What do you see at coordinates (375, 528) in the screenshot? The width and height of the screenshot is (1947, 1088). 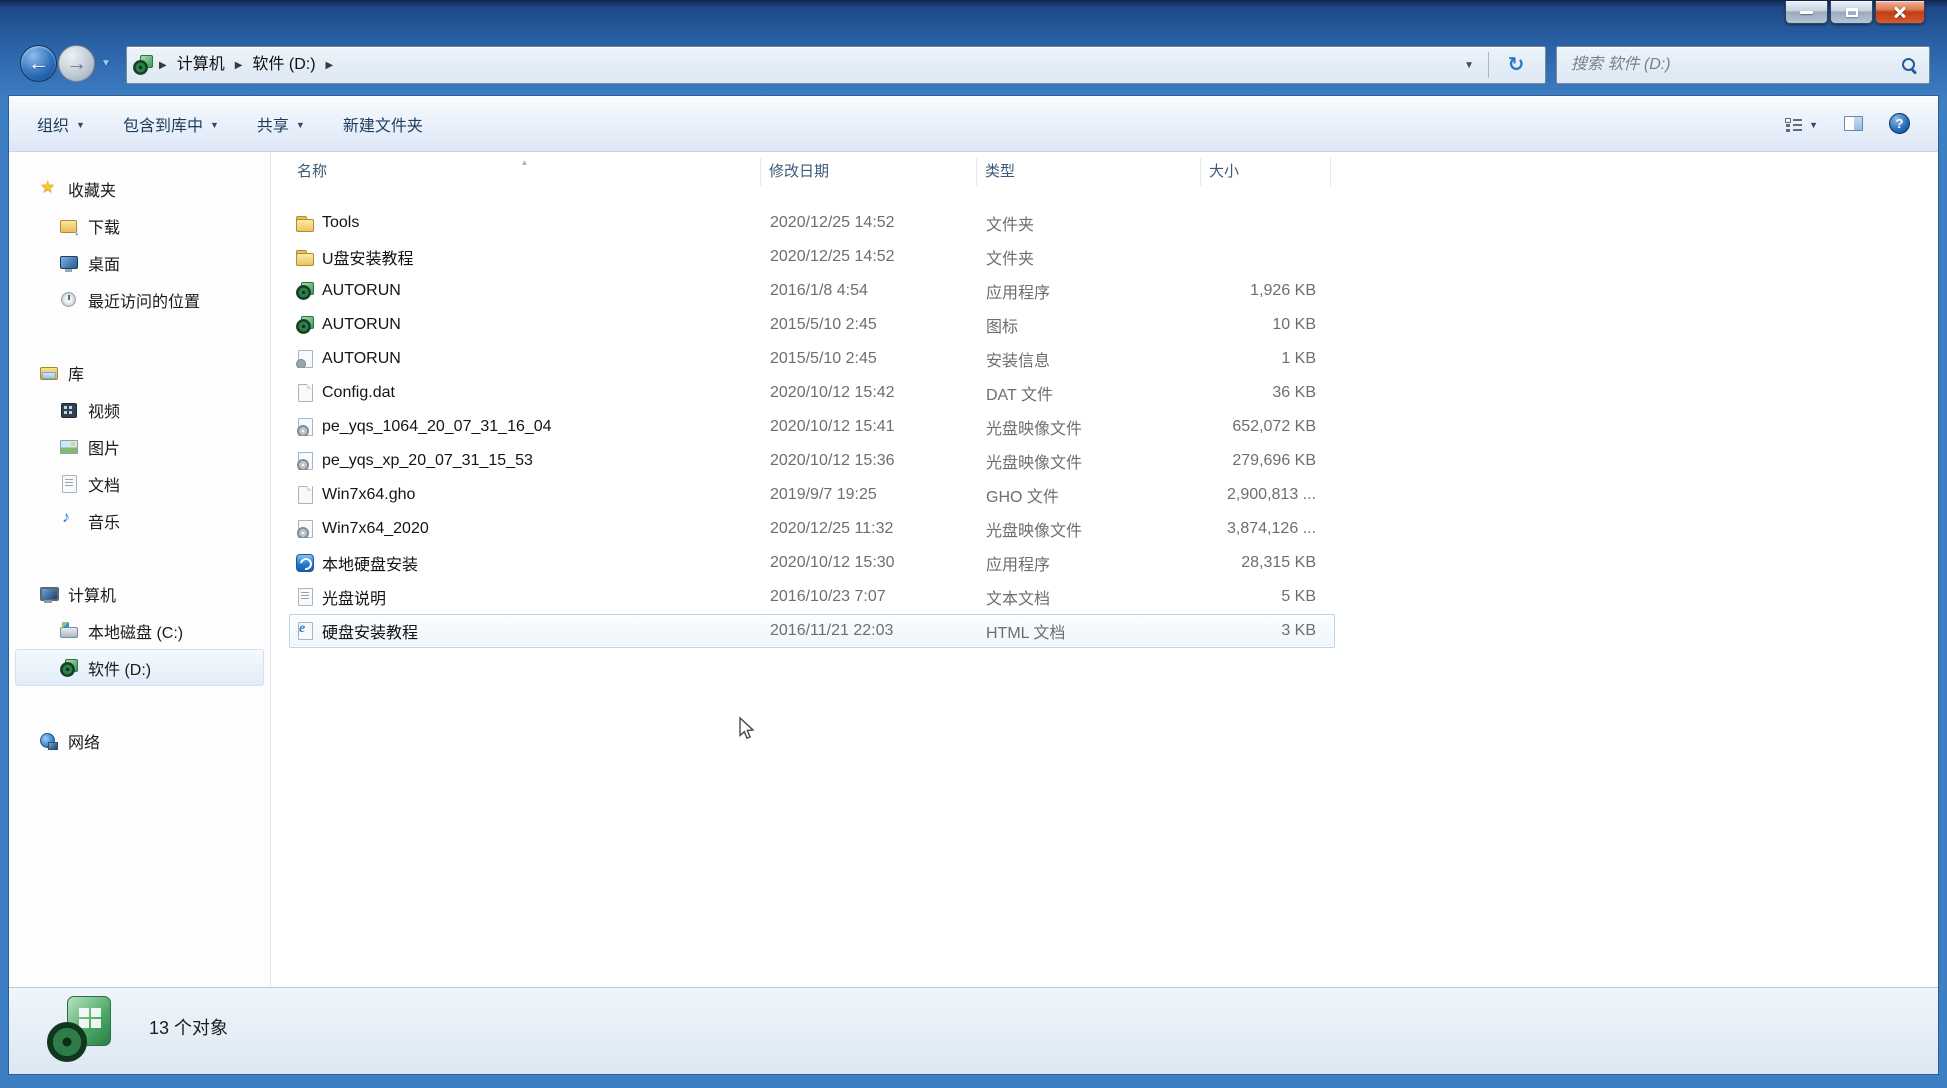 I see `file-name: Win7x64_2020` at bounding box center [375, 528].